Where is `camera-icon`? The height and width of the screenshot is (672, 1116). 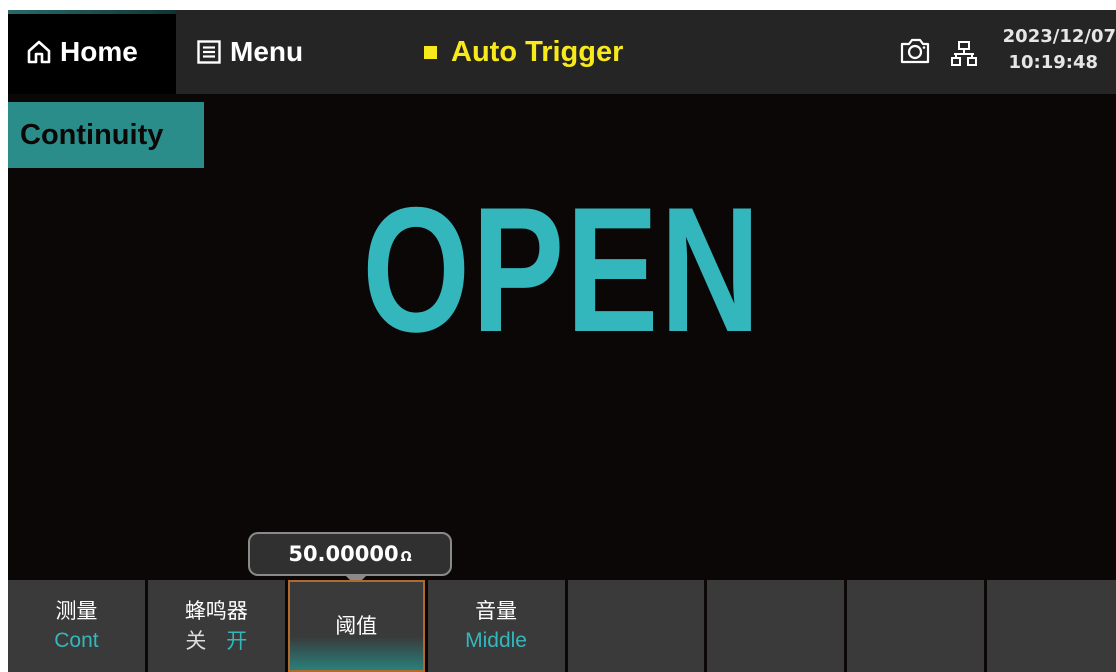 camera-icon is located at coordinates (915, 53).